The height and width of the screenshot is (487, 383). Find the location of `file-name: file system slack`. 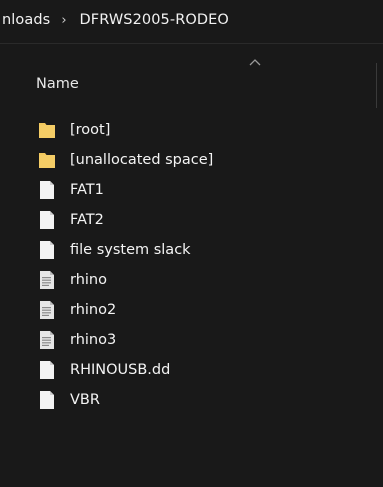

file-name: file system slack is located at coordinates (130, 250).